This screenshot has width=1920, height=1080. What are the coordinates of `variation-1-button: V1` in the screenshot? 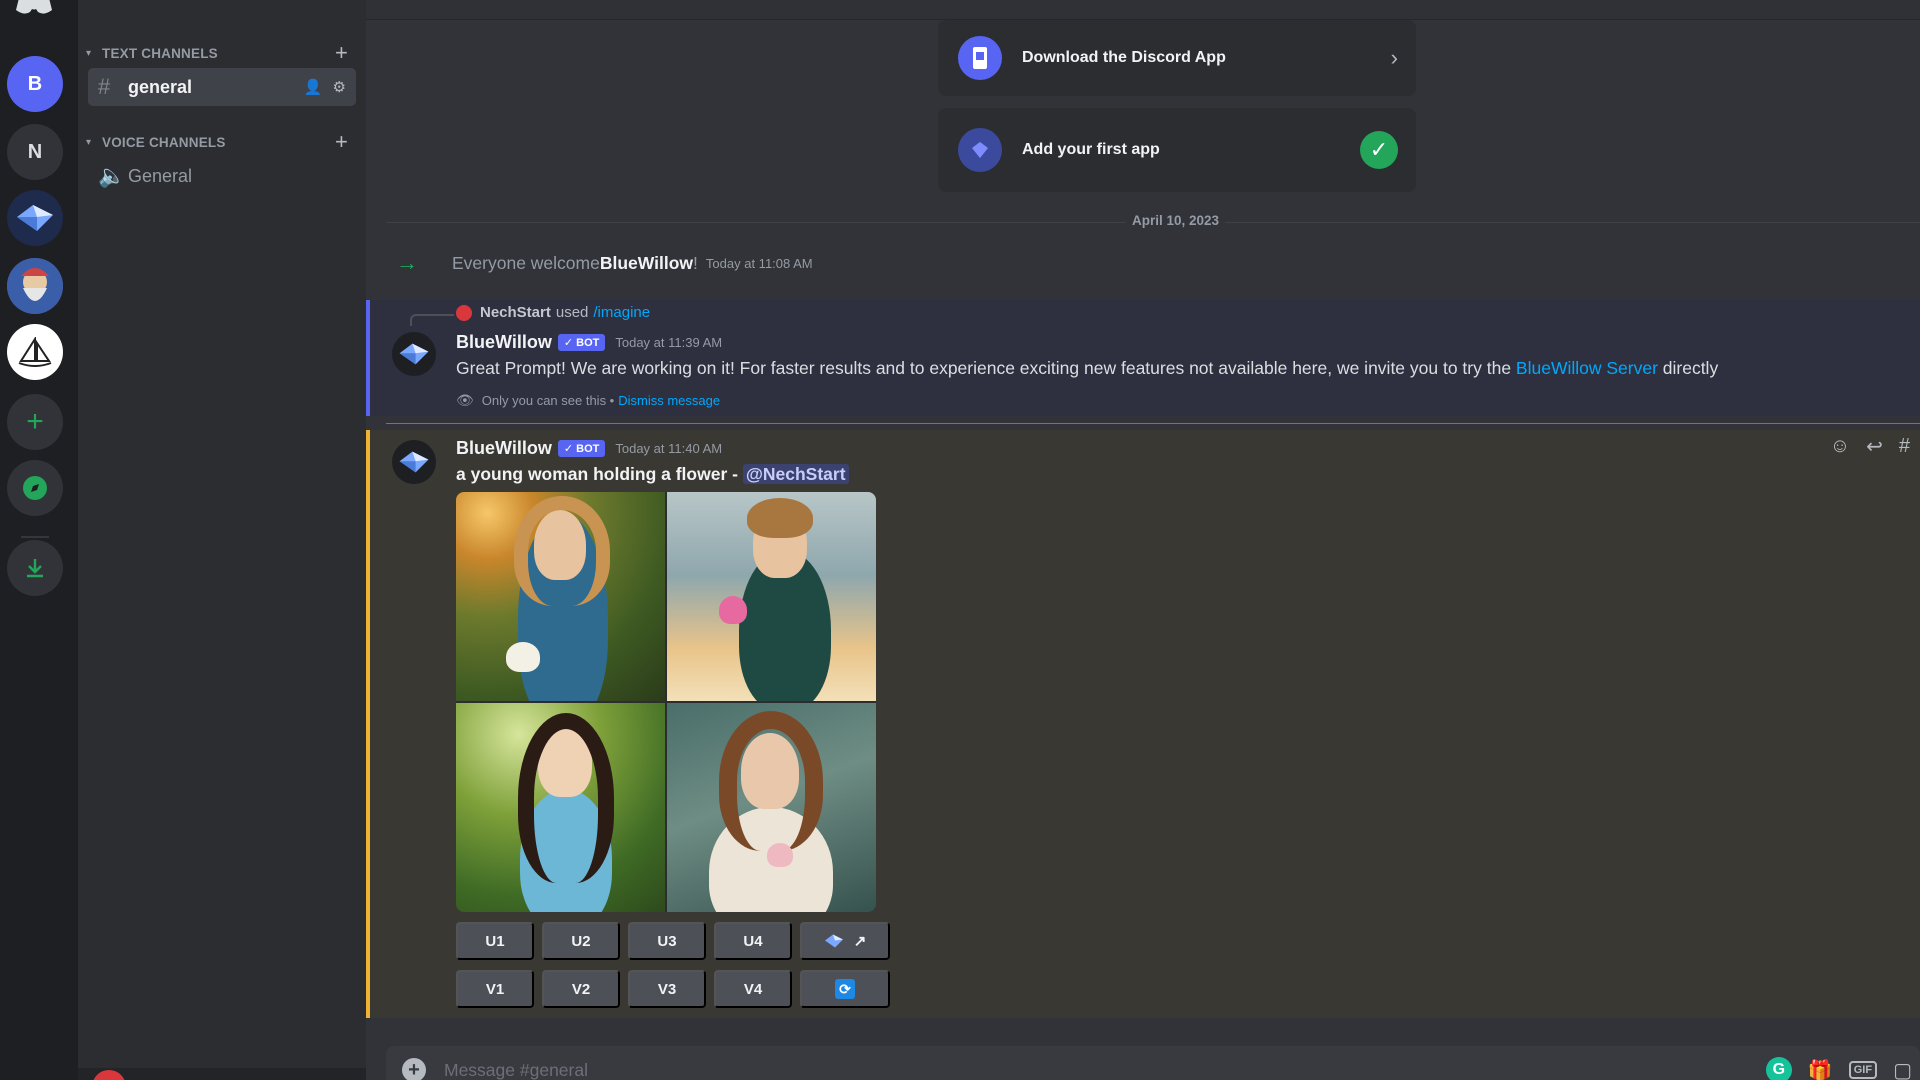 It's located at (495, 989).